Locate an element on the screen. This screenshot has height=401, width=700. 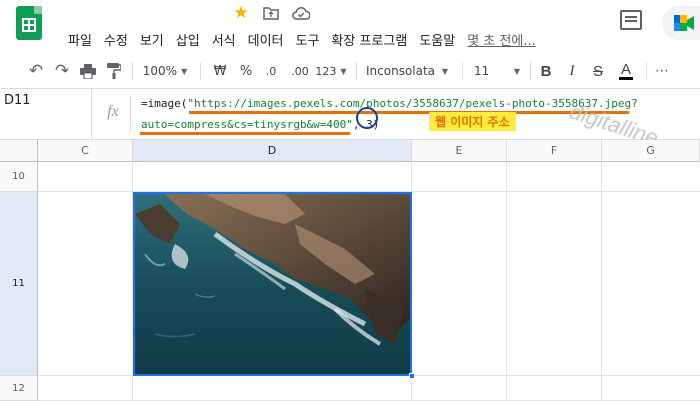
column-header-d: D is located at coordinates (272, 151).